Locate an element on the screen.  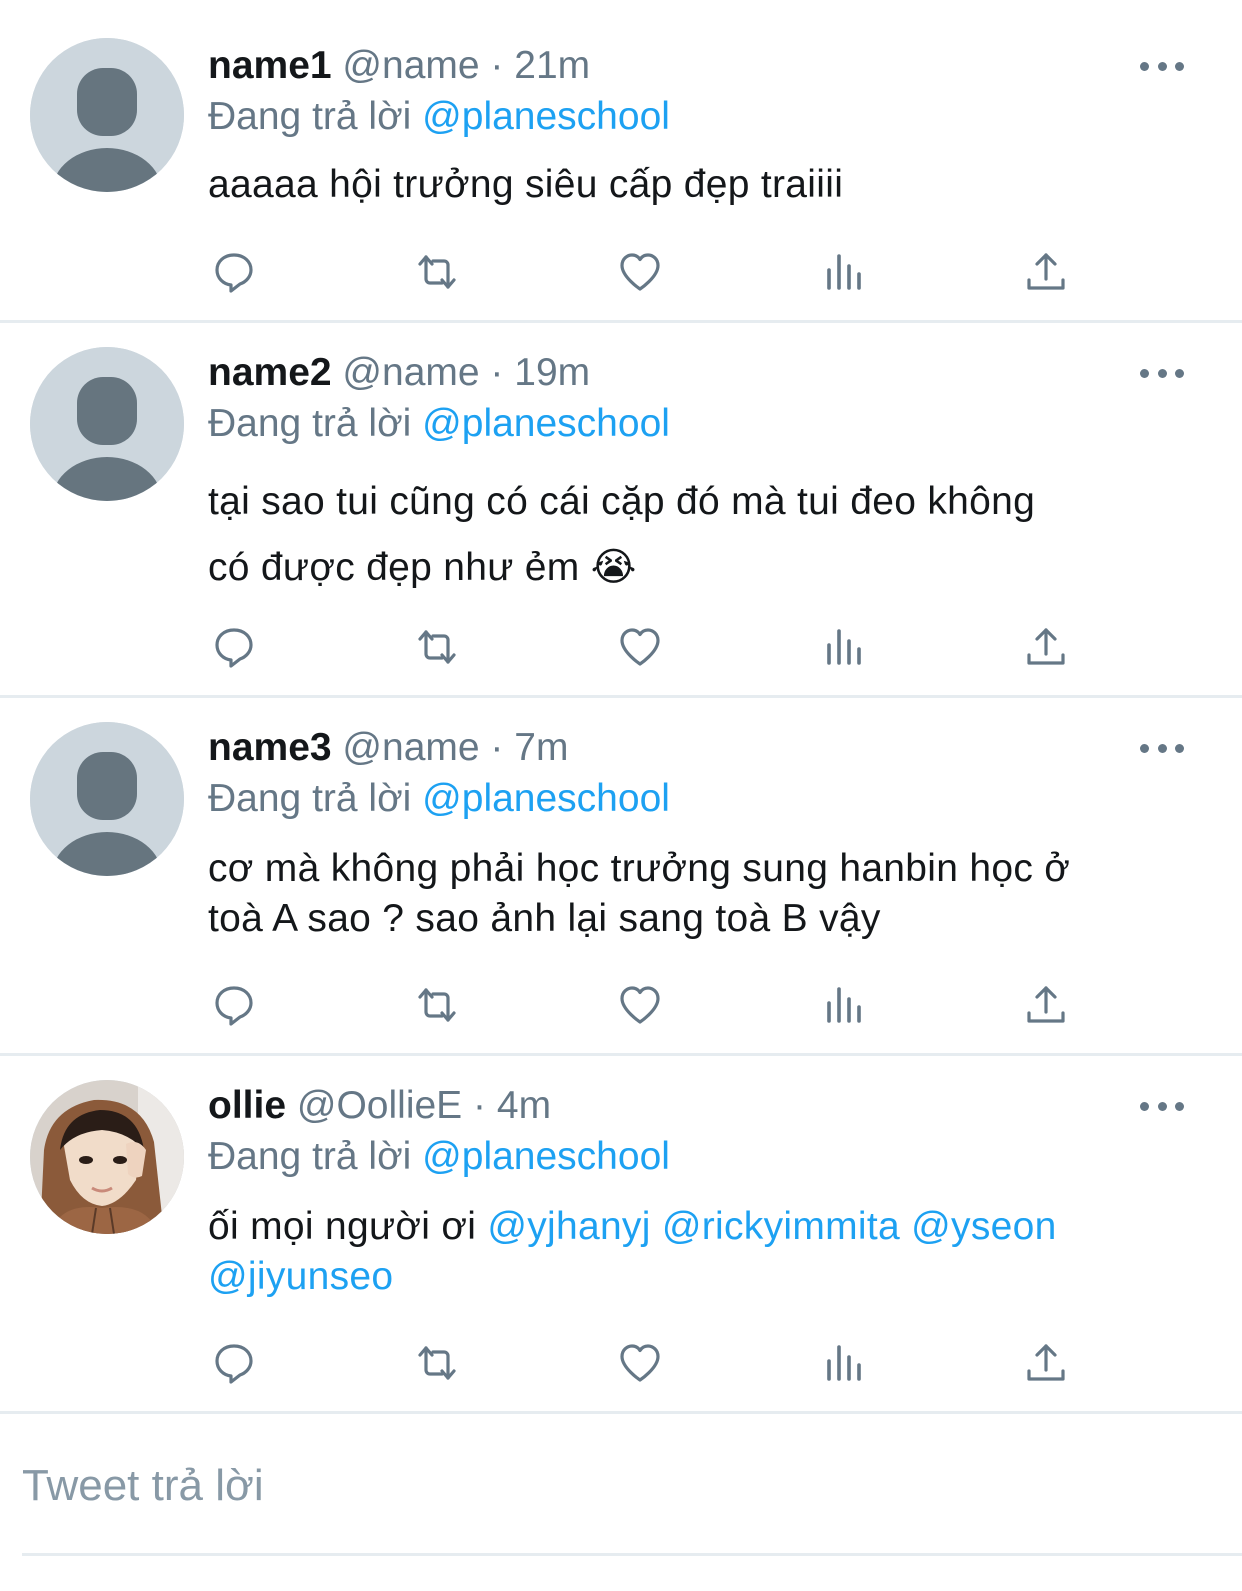
display-name: name3 is located at coordinates (270, 747).